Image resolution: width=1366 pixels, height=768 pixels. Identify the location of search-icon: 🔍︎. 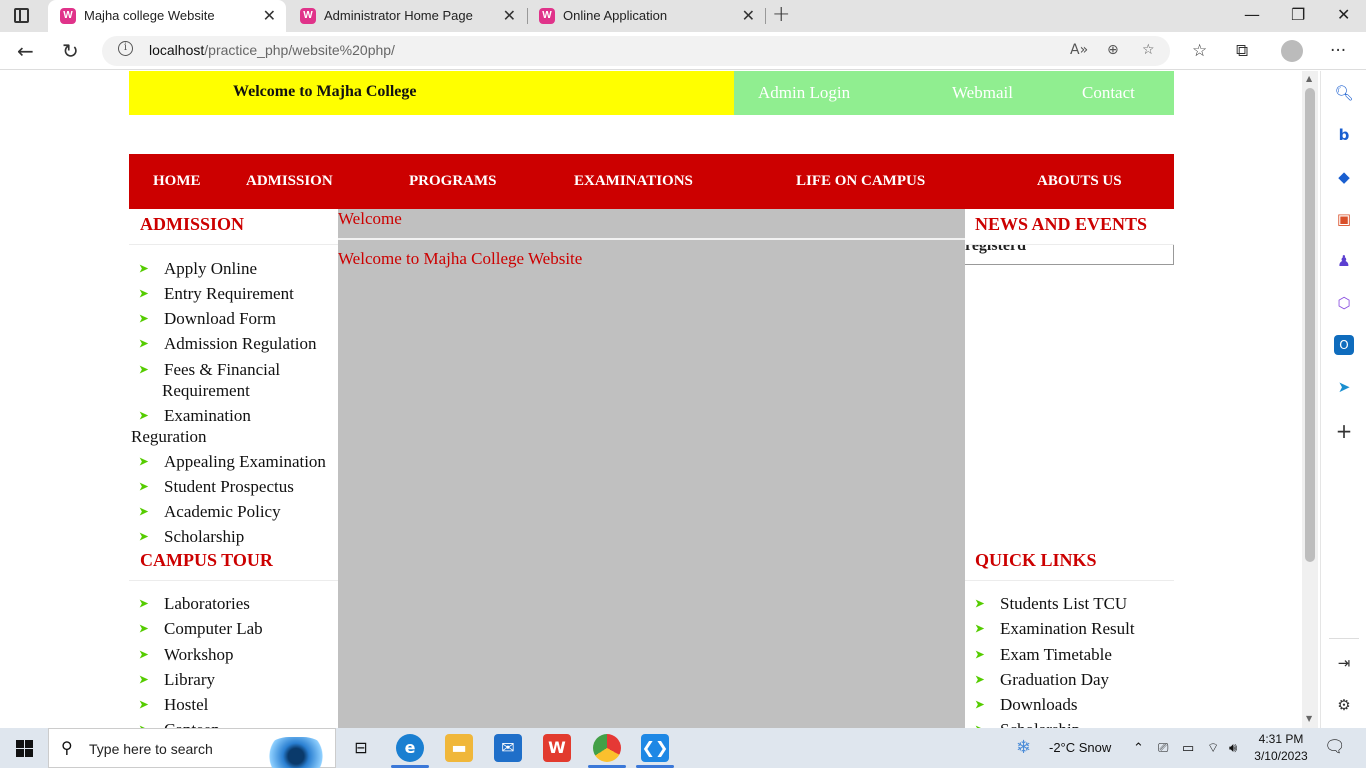
(1344, 93).